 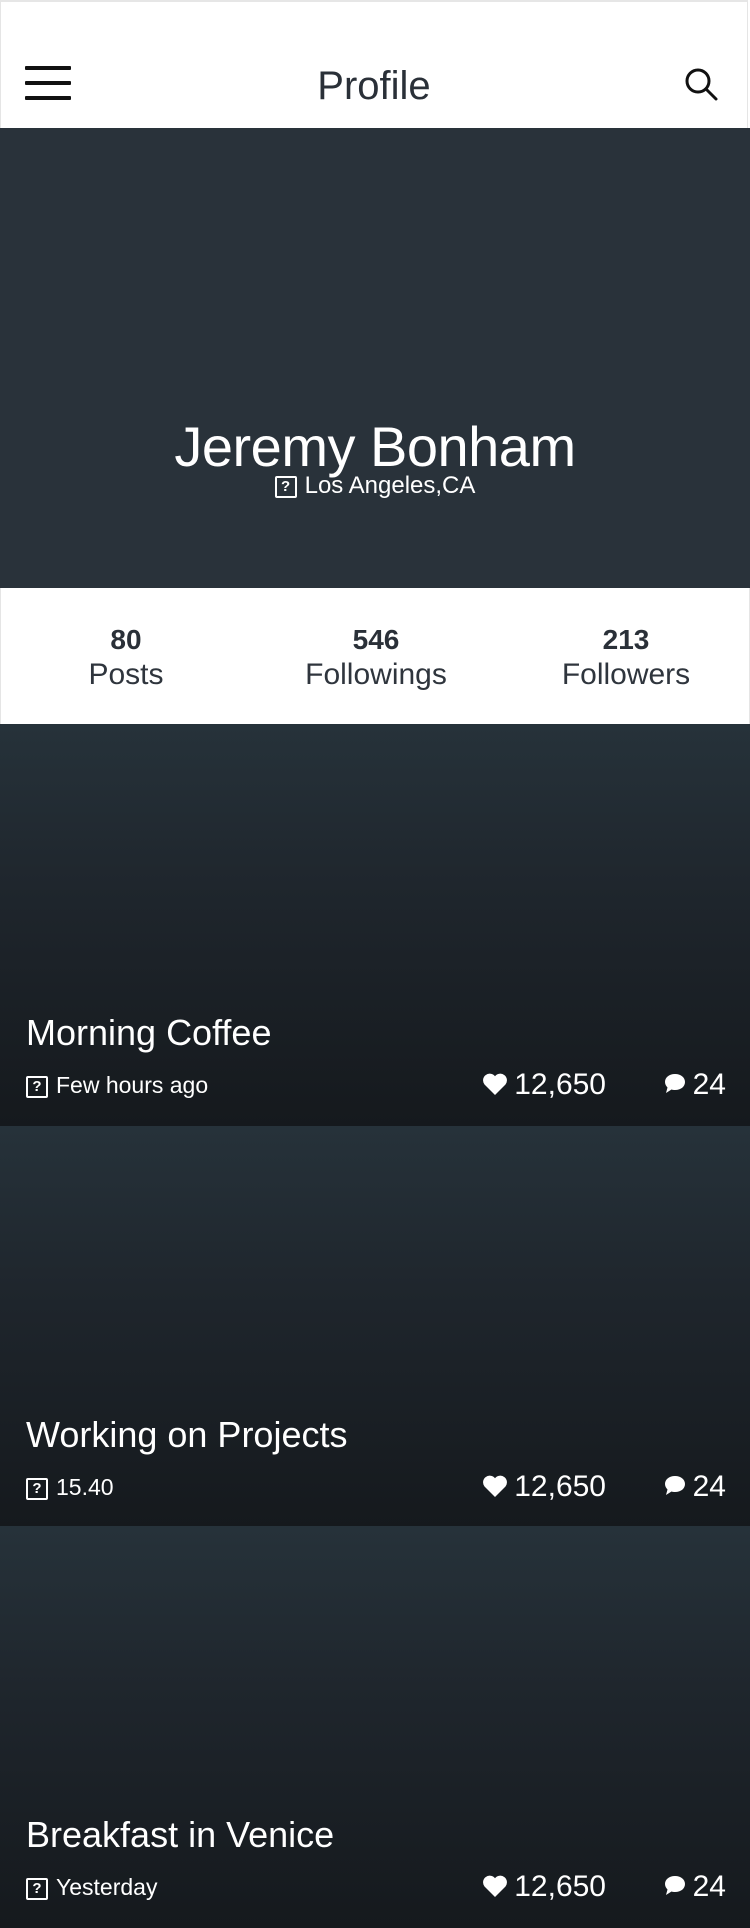 What do you see at coordinates (107, 1887) in the screenshot?
I see `post-time-text: Yesterday` at bounding box center [107, 1887].